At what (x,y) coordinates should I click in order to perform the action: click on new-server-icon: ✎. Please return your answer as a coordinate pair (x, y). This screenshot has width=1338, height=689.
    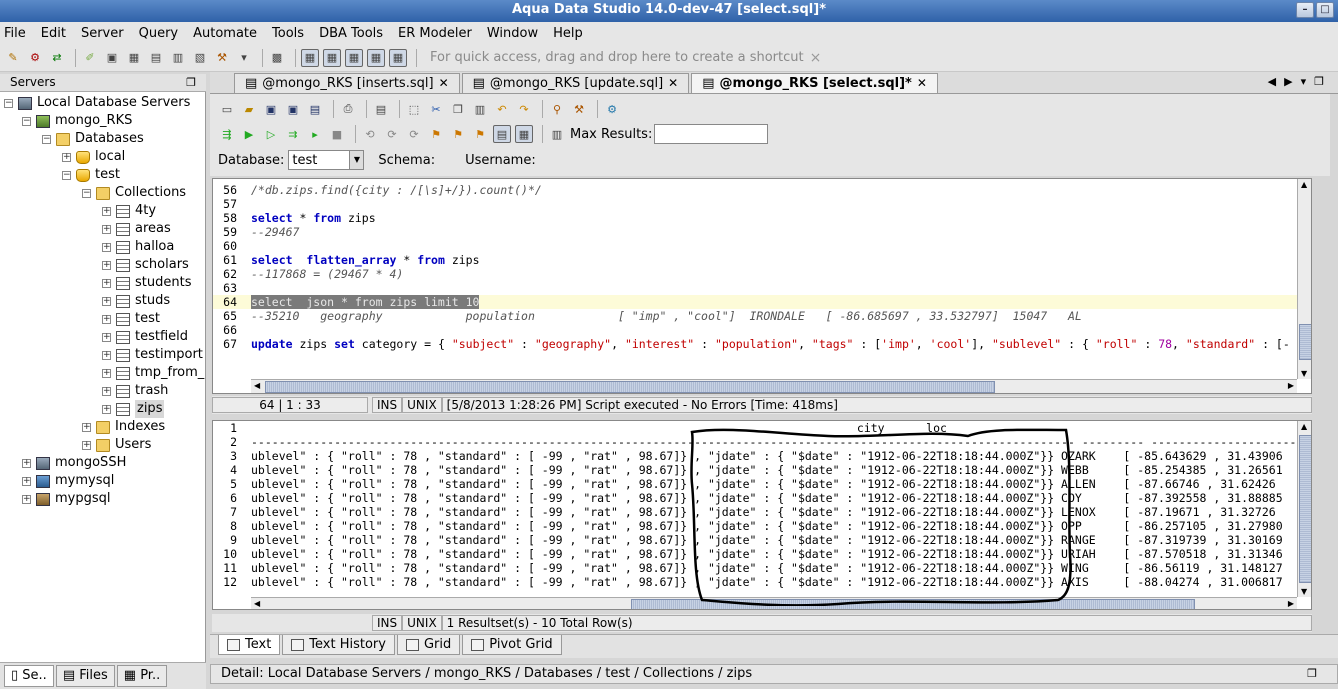
    Looking at the image, I should click on (13, 58).